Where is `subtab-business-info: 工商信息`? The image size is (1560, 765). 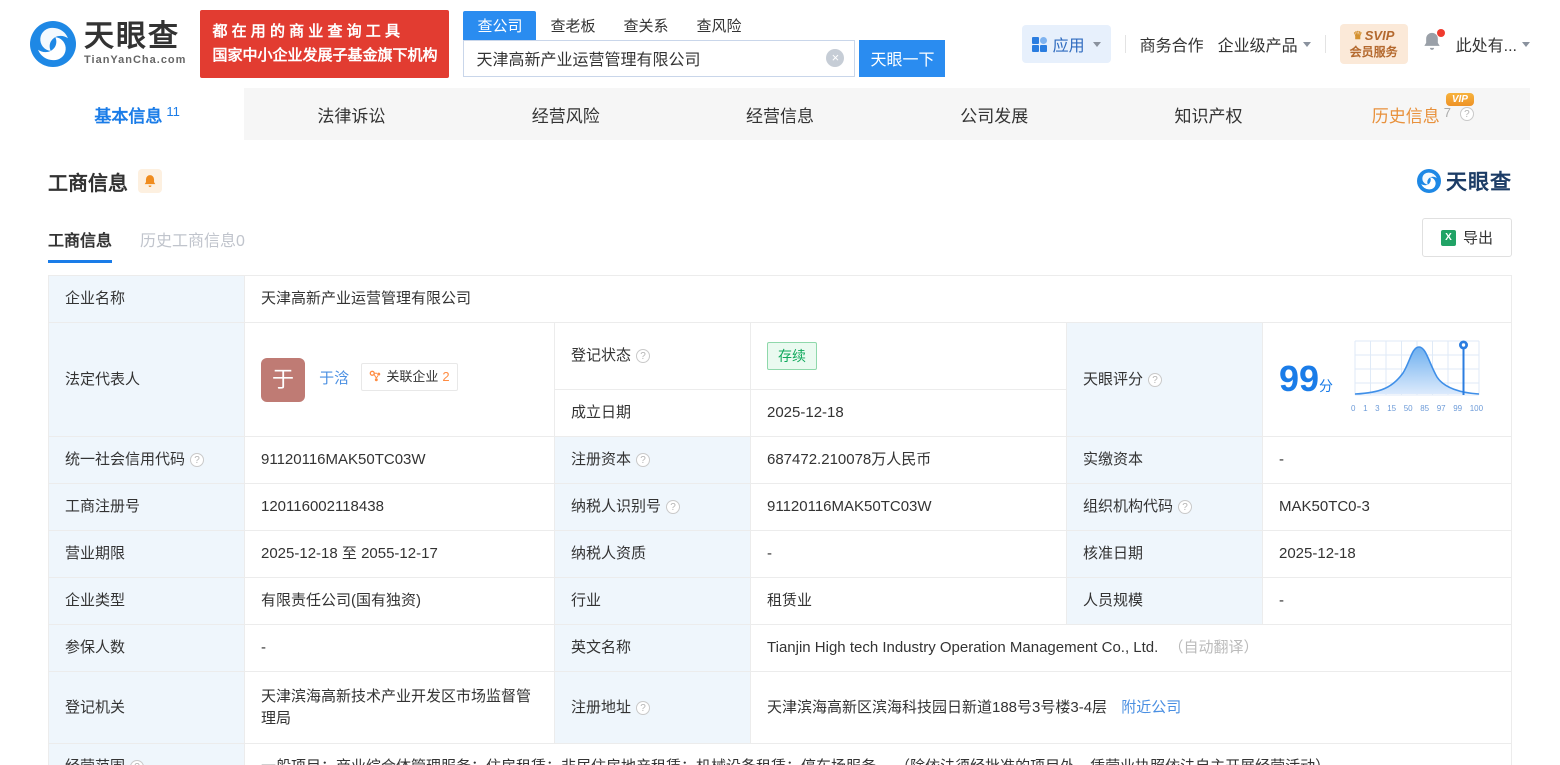
subtab-business-info: 工商信息 is located at coordinates (80, 245).